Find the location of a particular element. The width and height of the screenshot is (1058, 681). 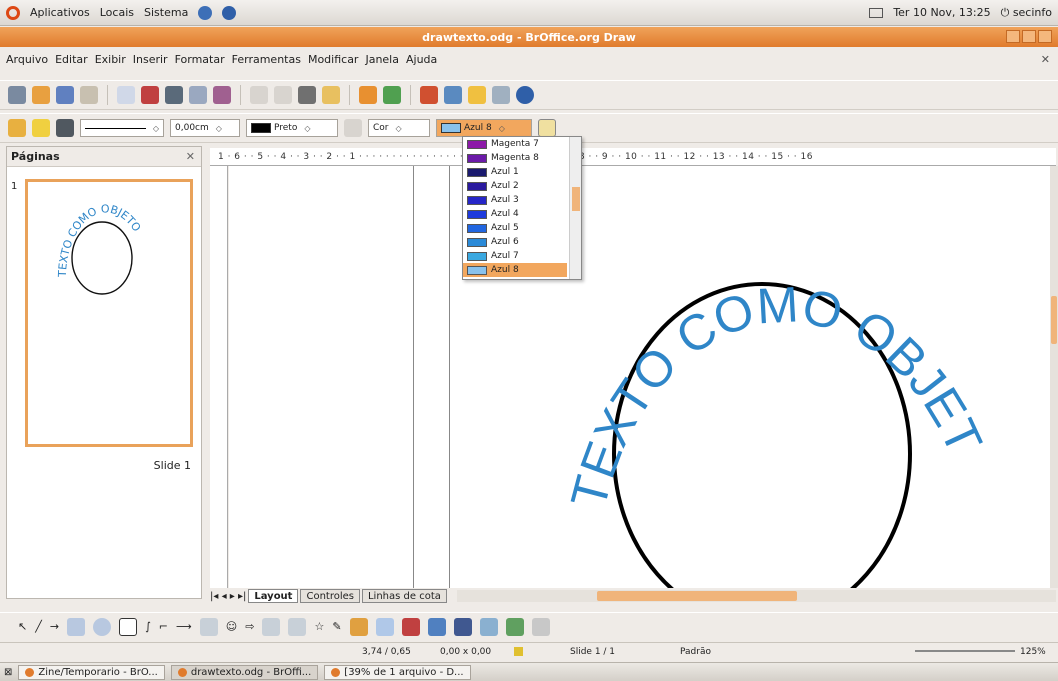

places-menu: Locais is located at coordinates (117, 12).